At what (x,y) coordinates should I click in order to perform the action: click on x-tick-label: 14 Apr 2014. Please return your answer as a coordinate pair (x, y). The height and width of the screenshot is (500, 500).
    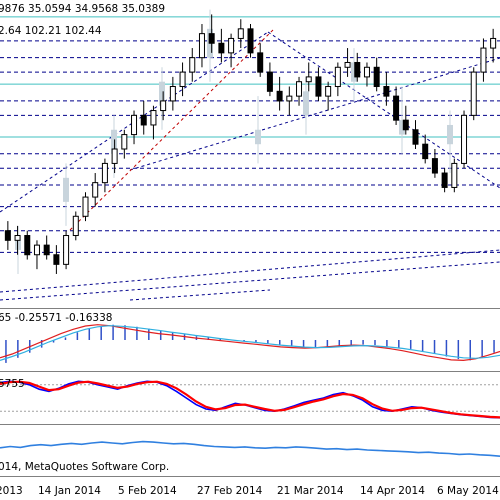
    Looking at the image, I should click on (392, 491).